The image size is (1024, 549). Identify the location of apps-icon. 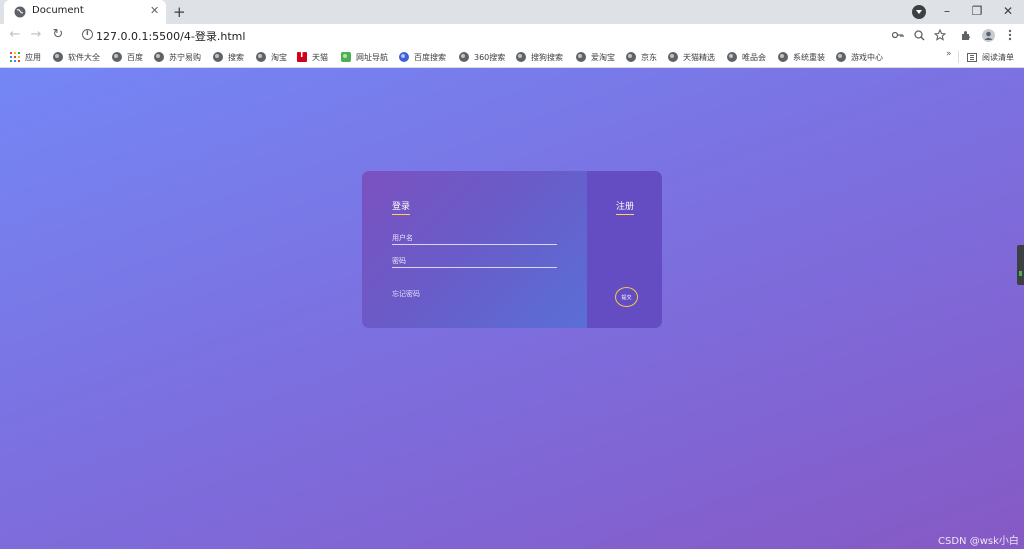
(15, 57).